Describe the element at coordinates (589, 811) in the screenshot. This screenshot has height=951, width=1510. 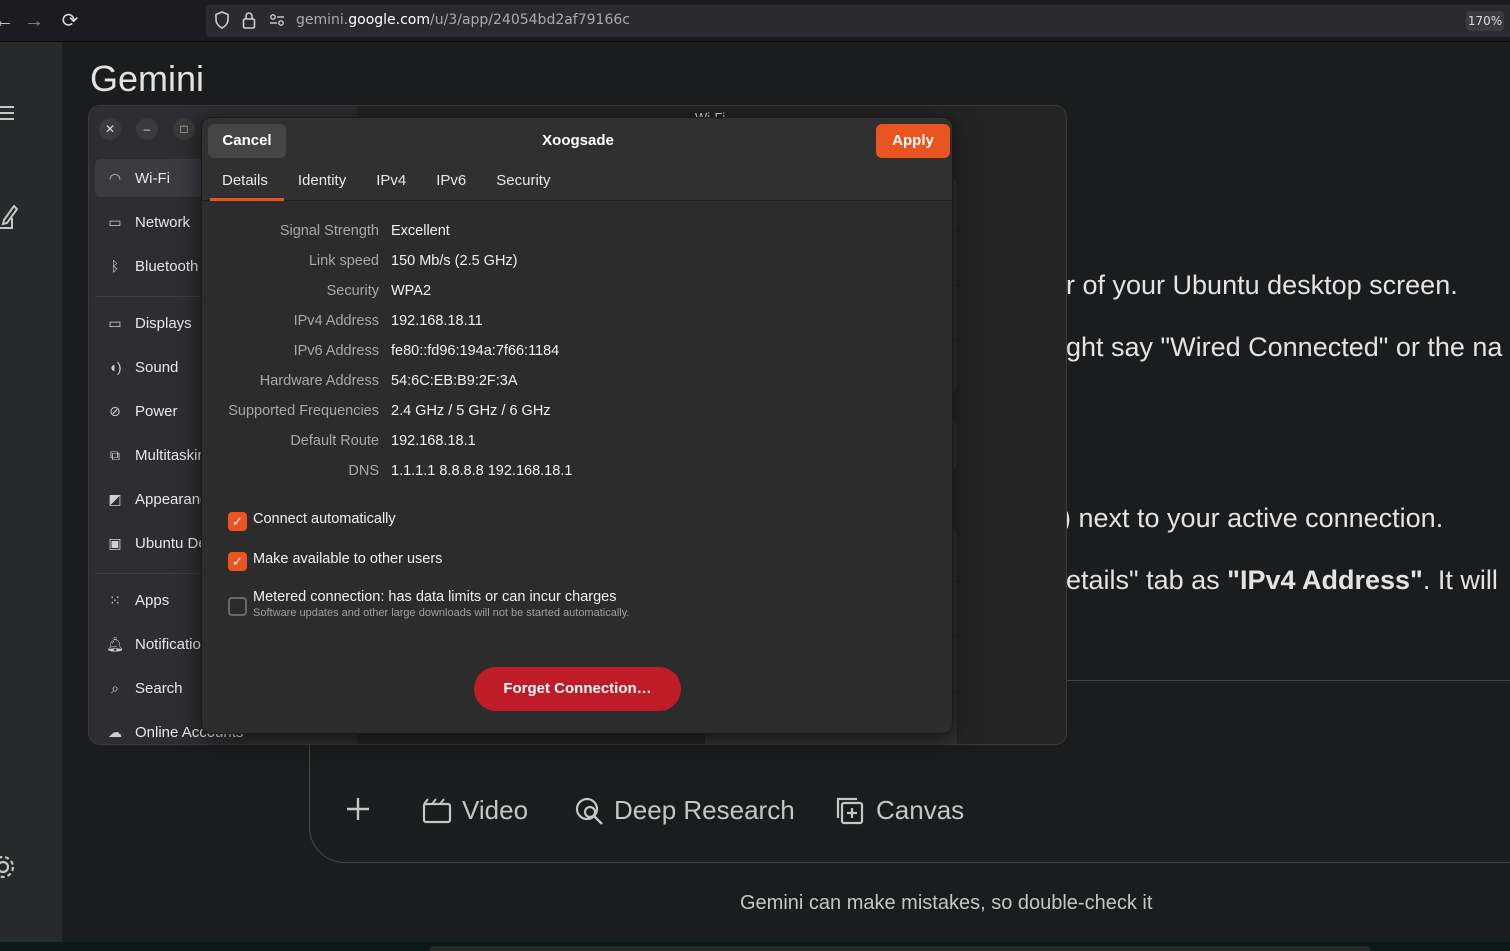
I see `deep-research-icon` at that location.